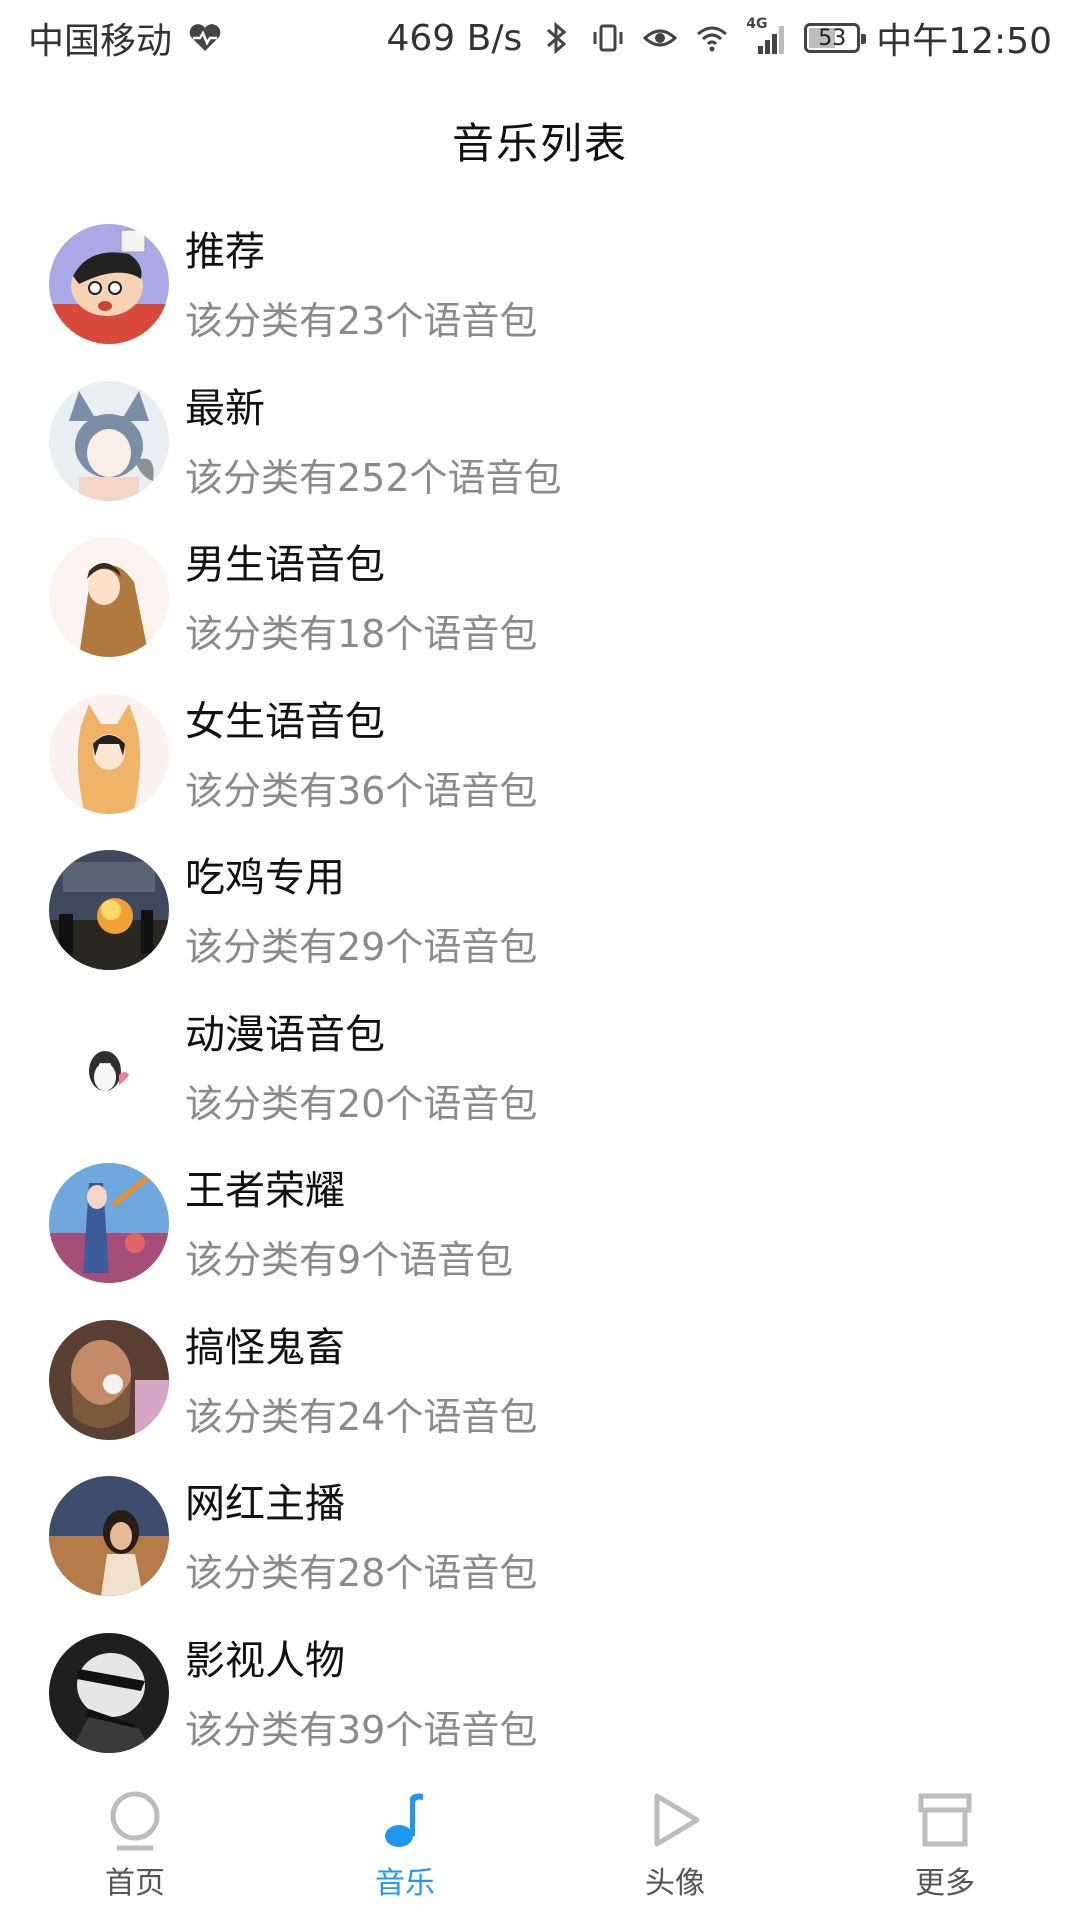 This screenshot has width=1080, height=1920. Describe the element at coordinates (225, 252) in the screenshot. I see `item-title: 推荐` at that location.